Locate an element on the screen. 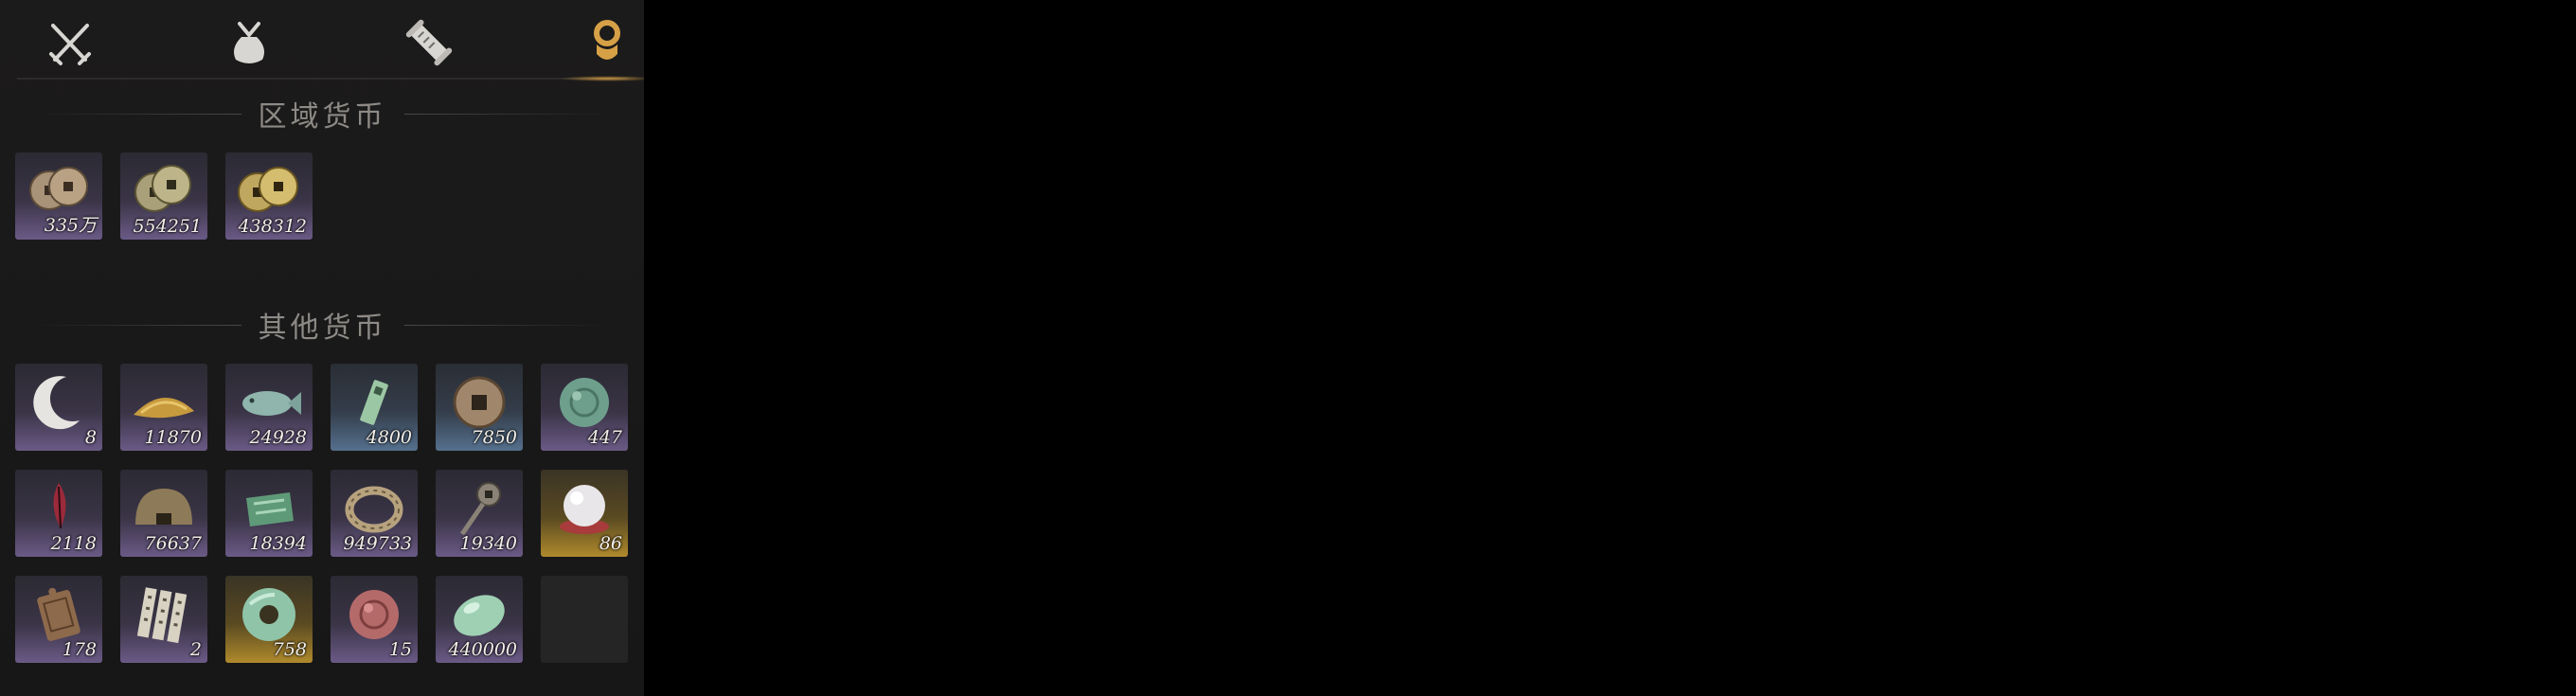 This screenshot has height=696, width=2576. jade-pebble-icon is located at coordinates (479, 615).